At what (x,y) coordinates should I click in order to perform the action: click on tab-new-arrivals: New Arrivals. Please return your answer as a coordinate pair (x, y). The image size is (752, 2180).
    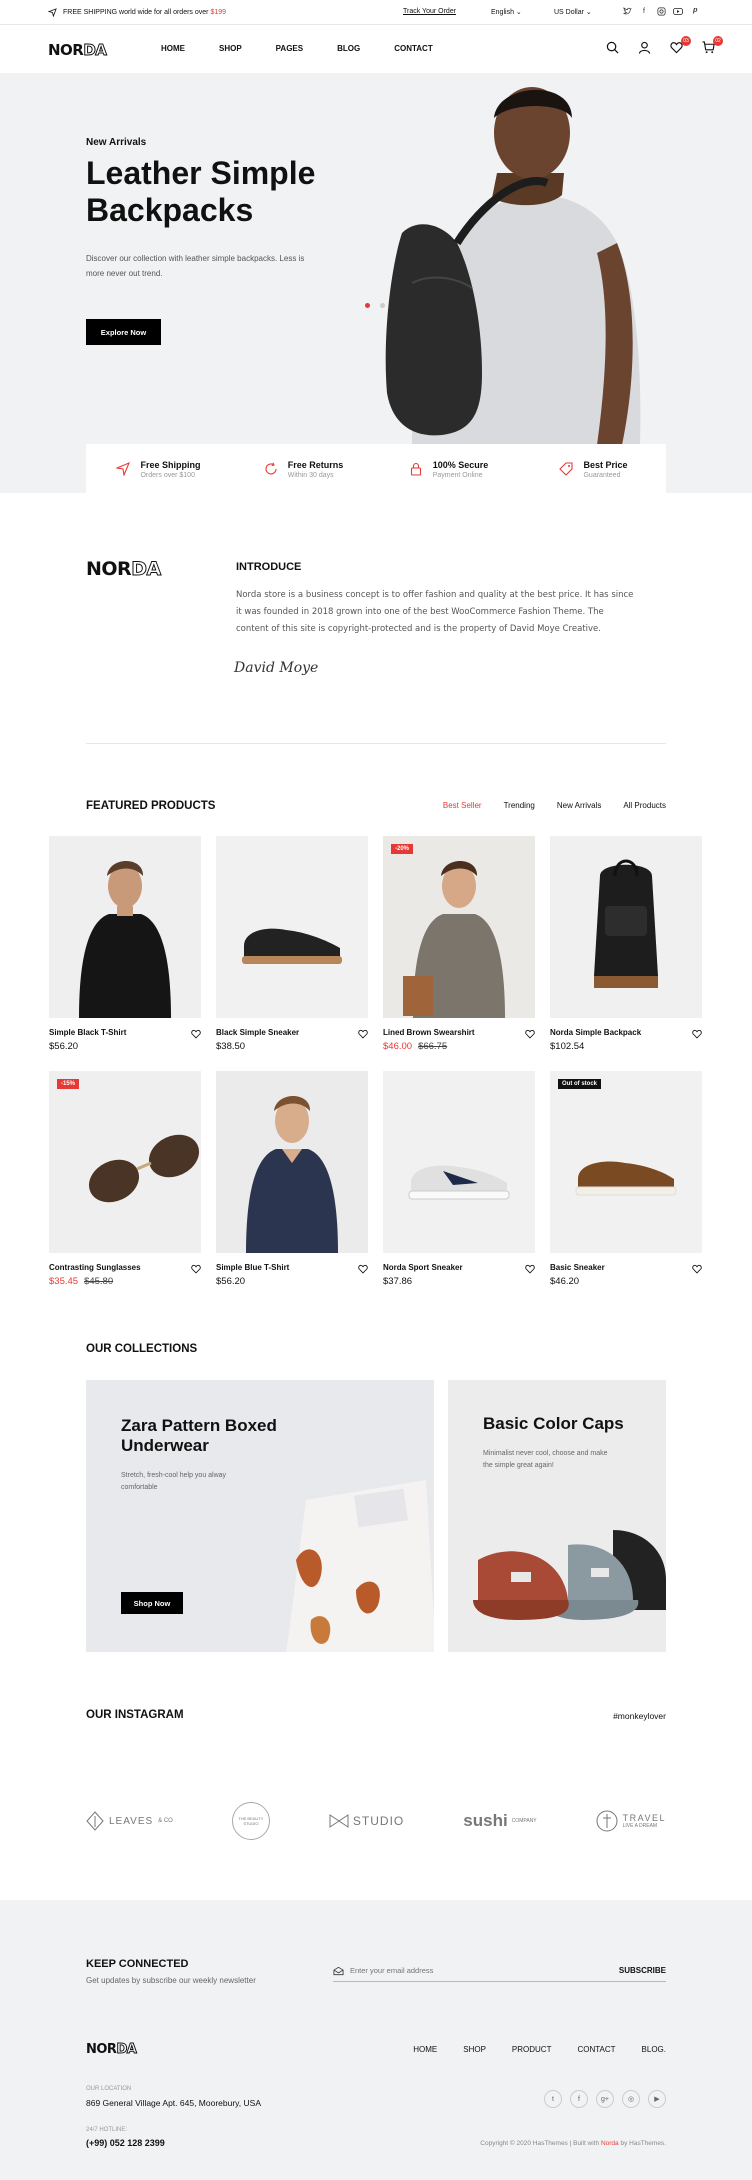
    Looking at the image, I should click on (579, 805).